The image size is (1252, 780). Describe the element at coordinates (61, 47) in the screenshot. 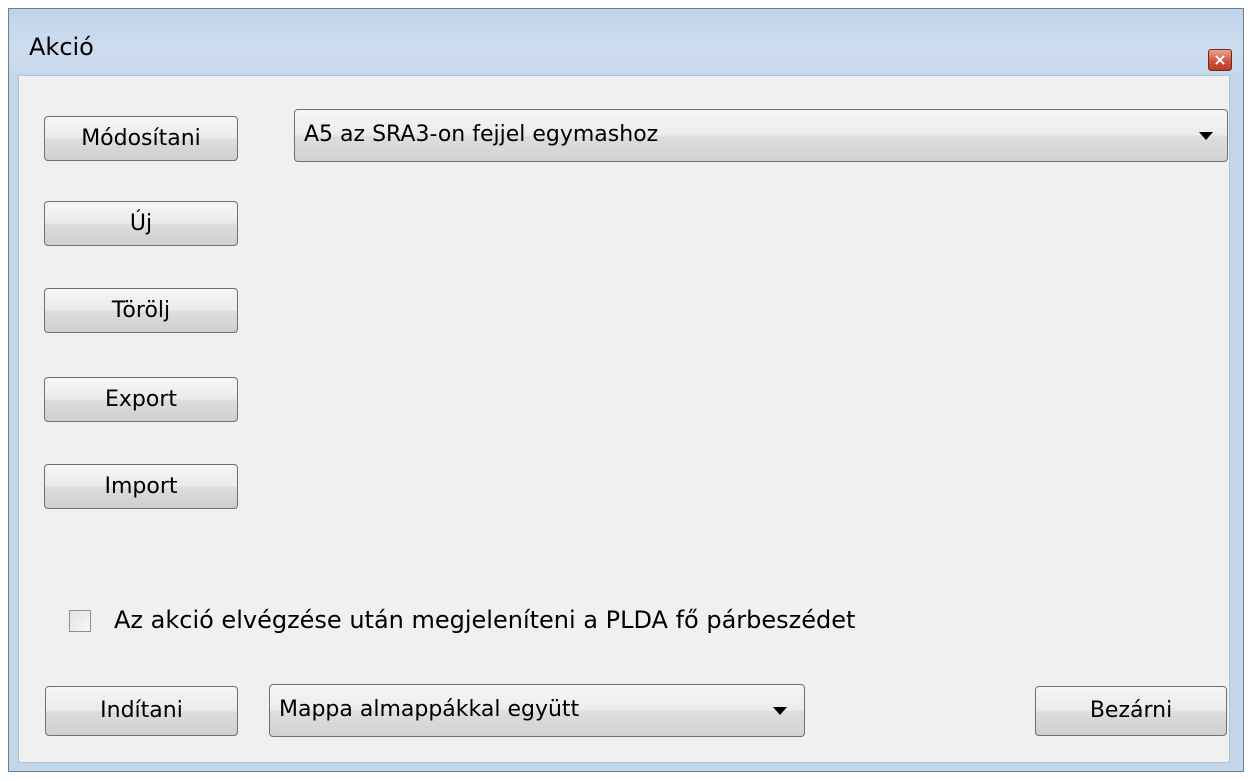

I see `window-title: Akció` at that location.